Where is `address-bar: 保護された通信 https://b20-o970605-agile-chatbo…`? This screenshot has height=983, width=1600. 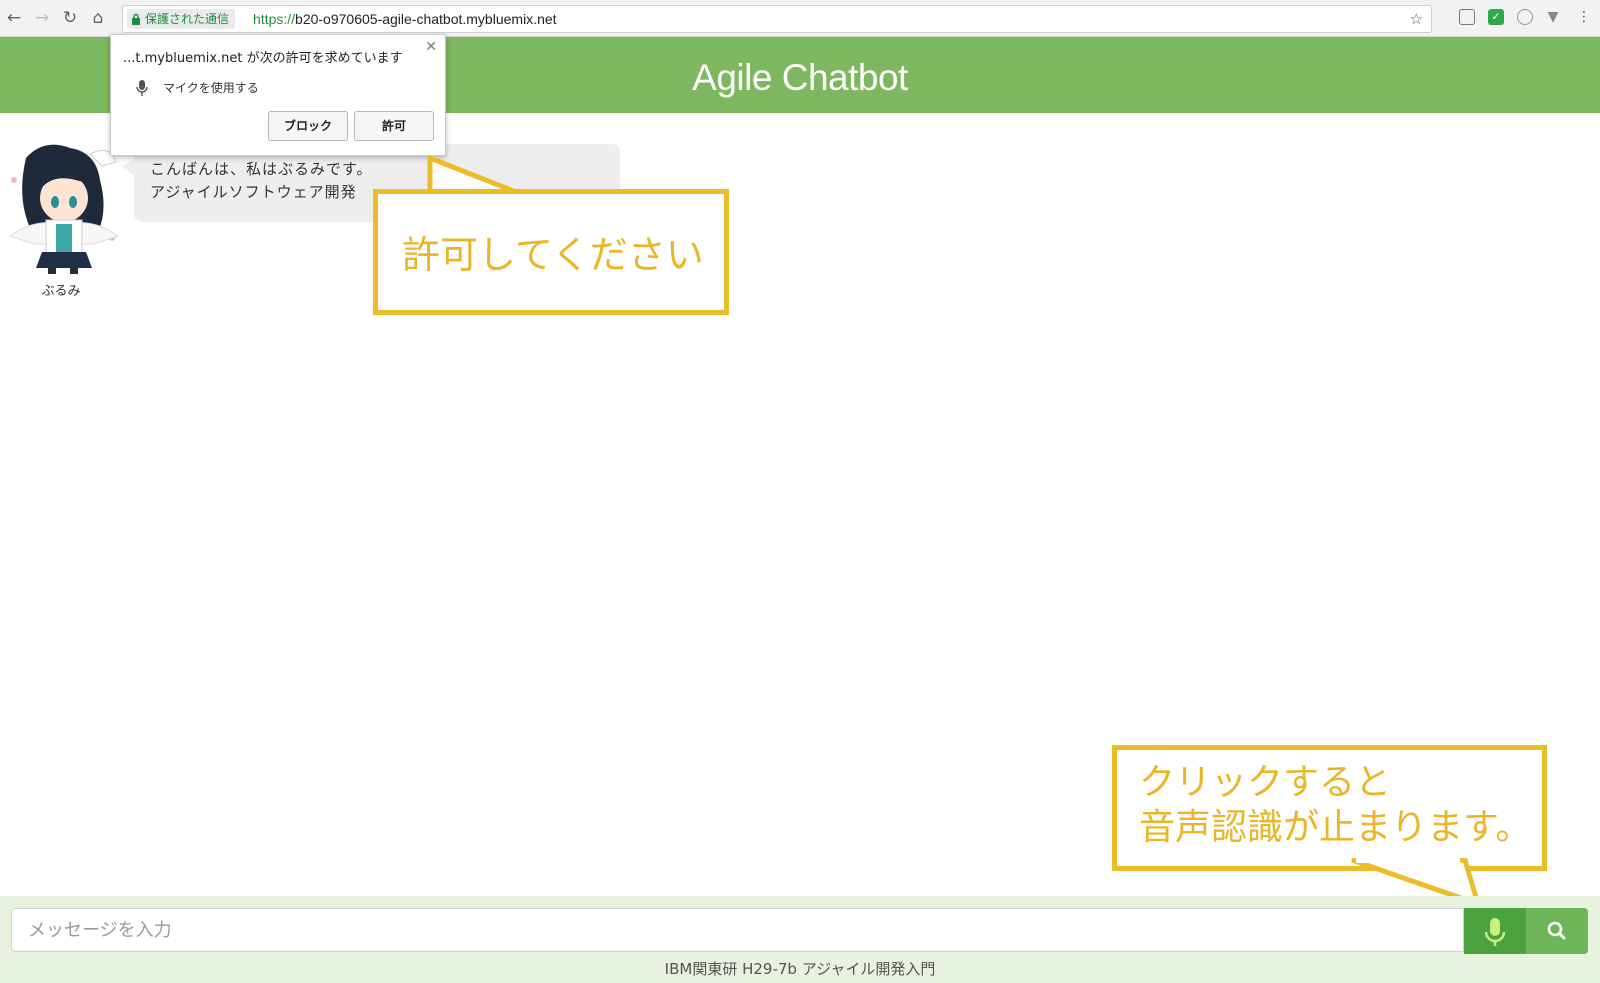
address-bar: 保護された通信 https://b20-o970605-agile-chatbo… is located at coordinates (777, 19).